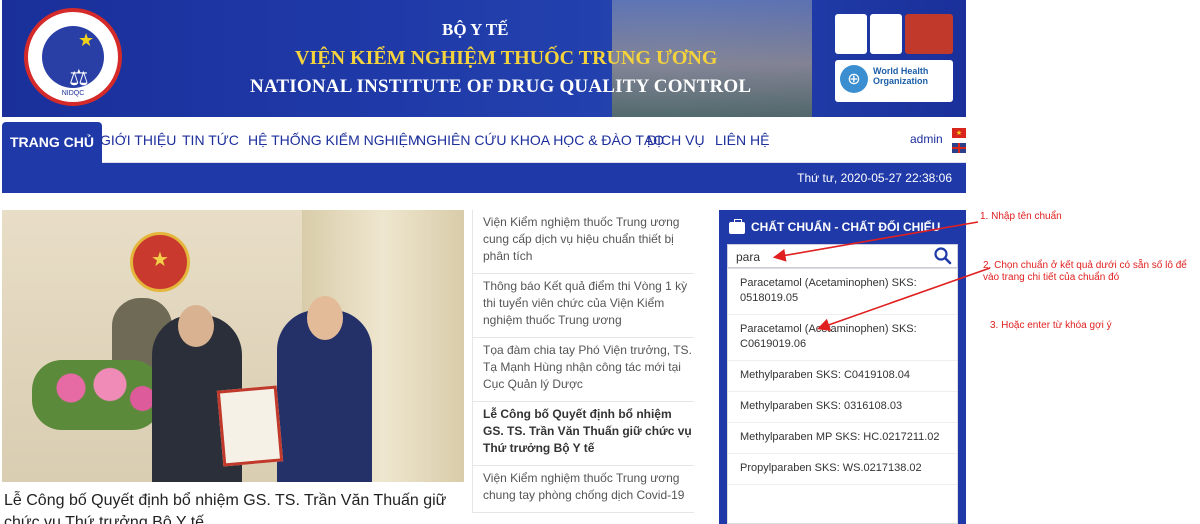 The image size is (1200, 524). I want to click on national-emblem: ★, so click(160, 262).